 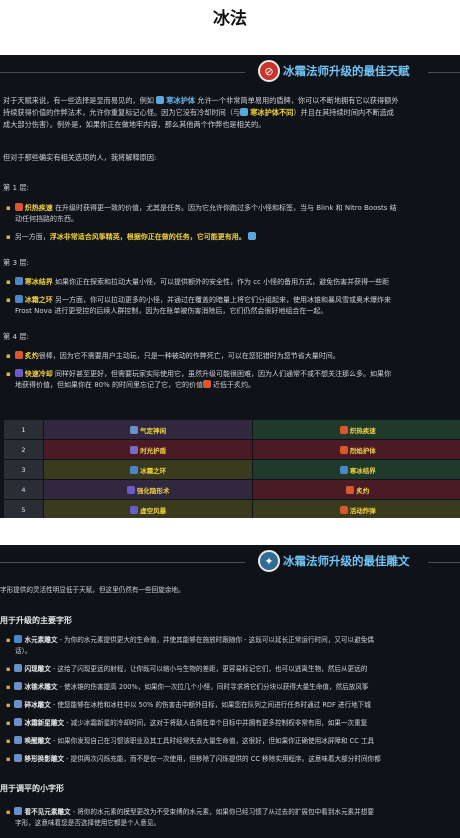 I want to click on talents-header: ⊘ 冰霜法师升级的最佳天赋, so click(x=230, y=72).